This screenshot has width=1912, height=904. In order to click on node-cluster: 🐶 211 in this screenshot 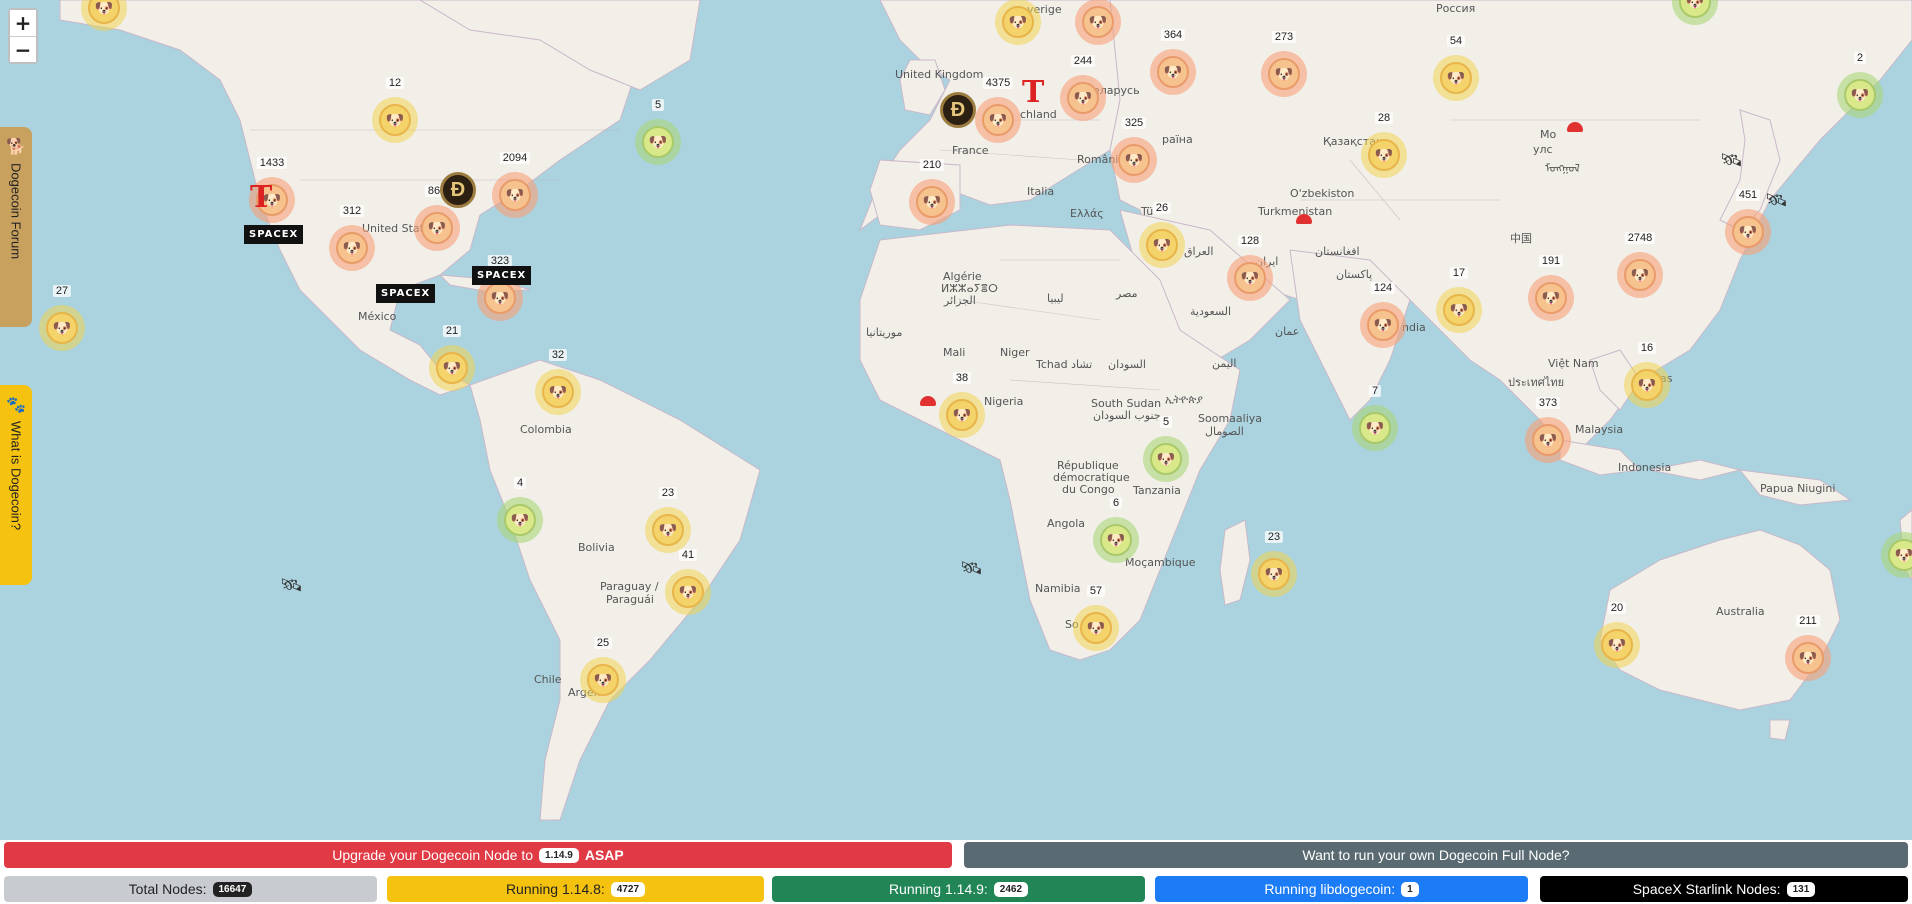, I will do `click(1808, 648)`.